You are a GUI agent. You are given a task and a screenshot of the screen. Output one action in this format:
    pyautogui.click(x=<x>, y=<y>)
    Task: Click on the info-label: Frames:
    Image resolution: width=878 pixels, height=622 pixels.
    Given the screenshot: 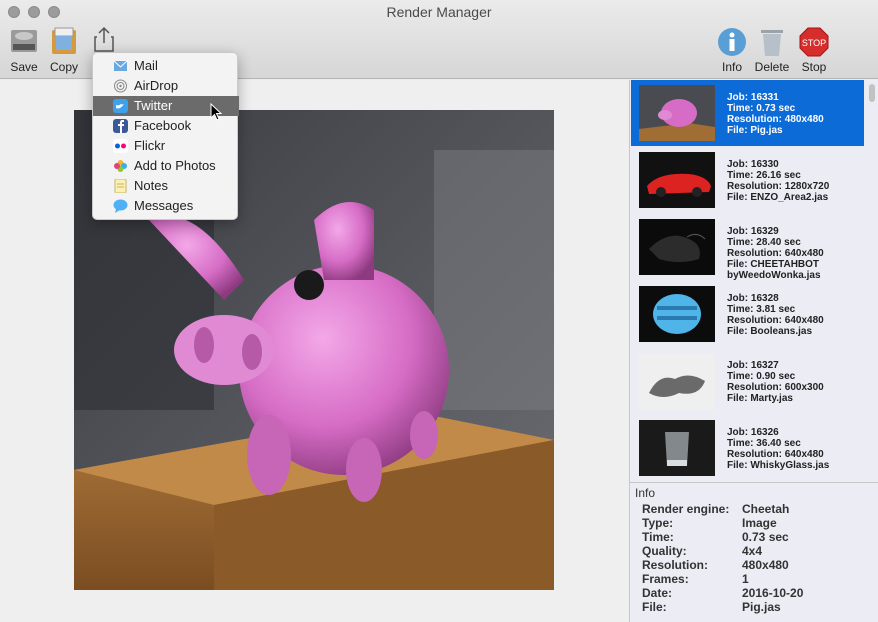 What is the action you would take?
    pyautogui.click(x=665, y=579)
    